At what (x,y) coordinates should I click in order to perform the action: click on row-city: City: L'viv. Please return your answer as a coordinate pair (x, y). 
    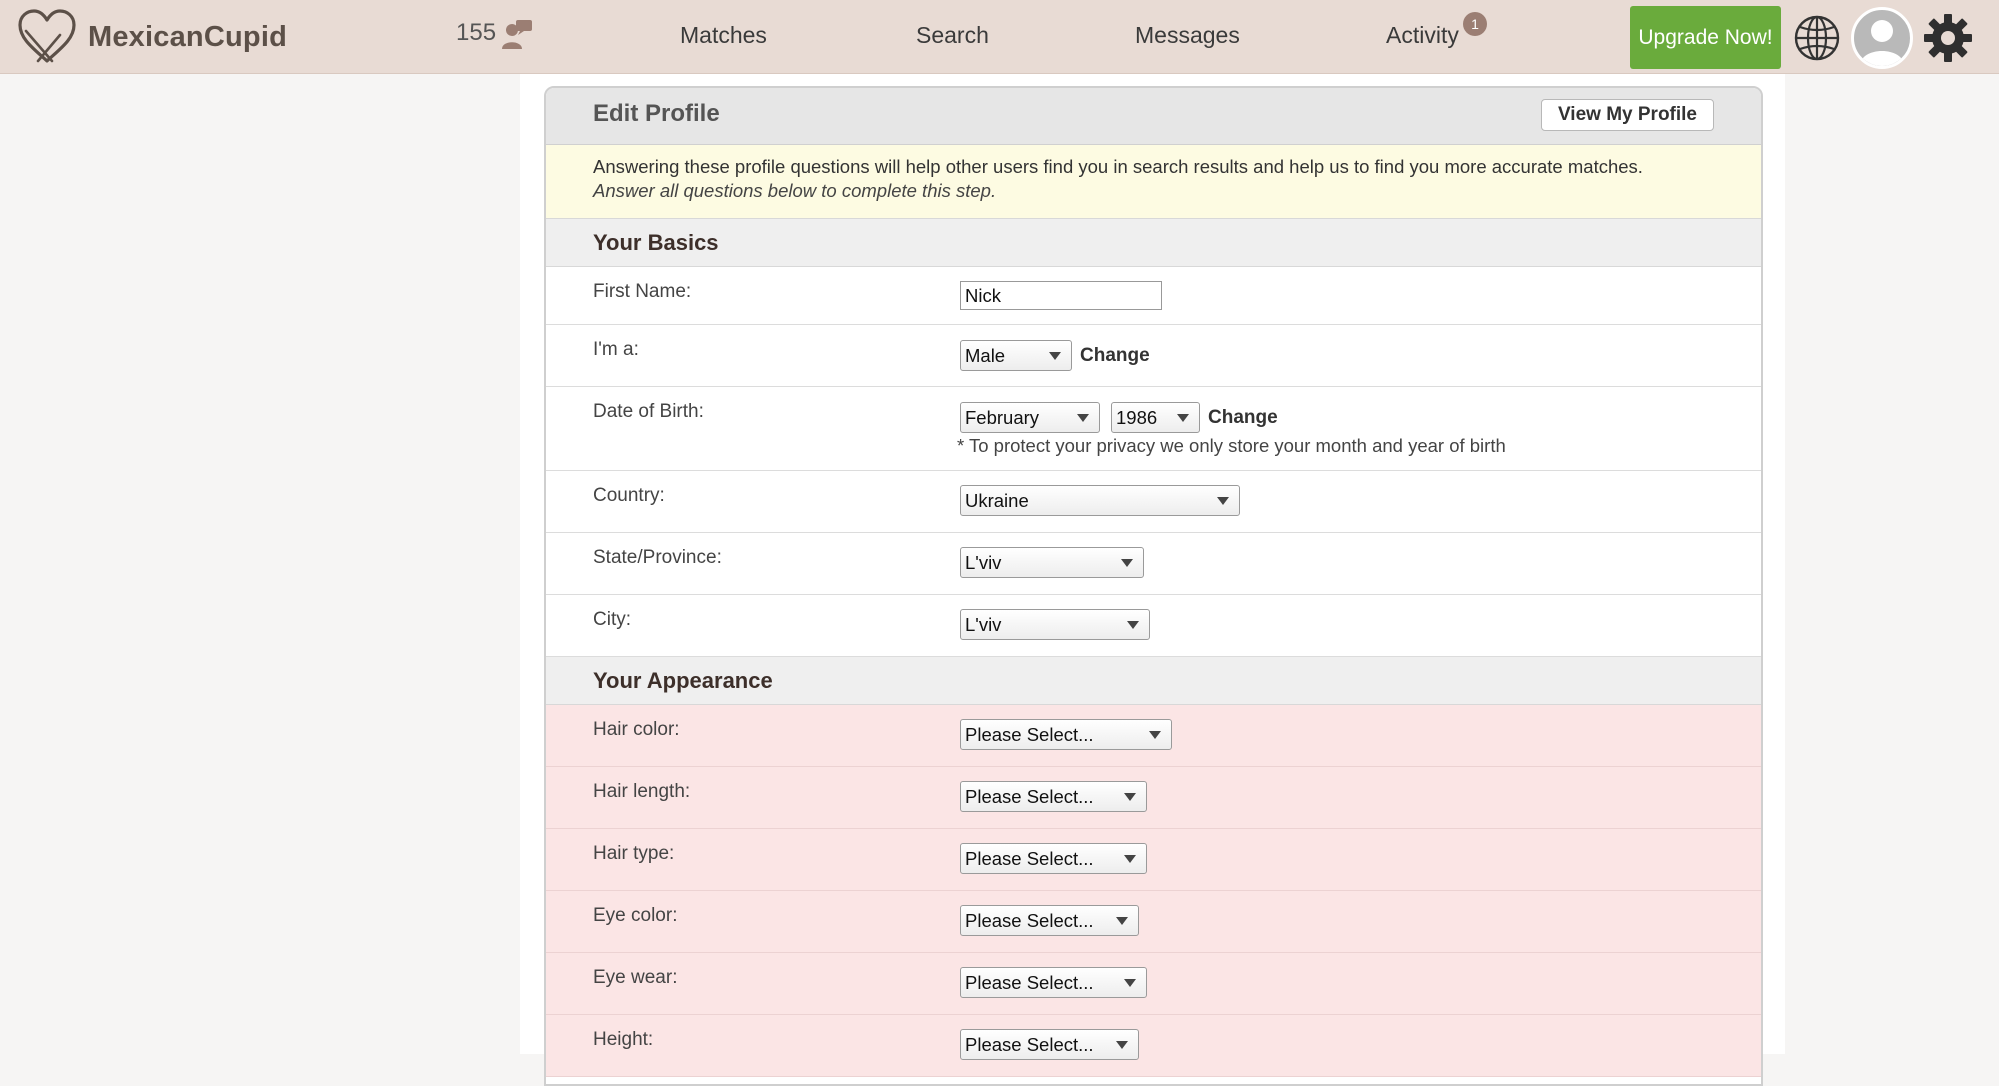
    Looking at the image, I should click on (1153, 626).